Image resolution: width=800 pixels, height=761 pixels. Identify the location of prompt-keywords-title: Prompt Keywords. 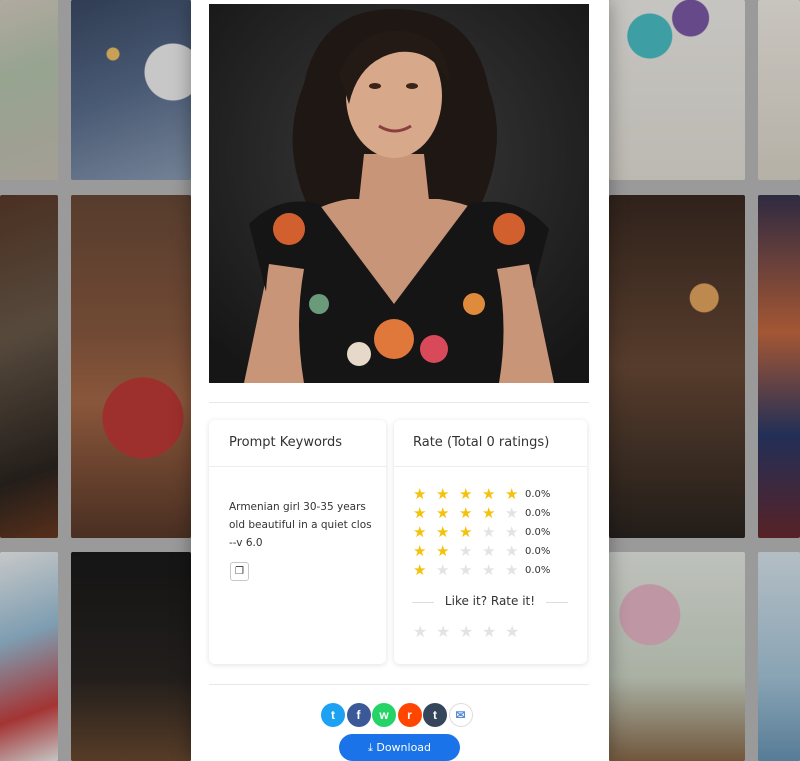
(297, 443).